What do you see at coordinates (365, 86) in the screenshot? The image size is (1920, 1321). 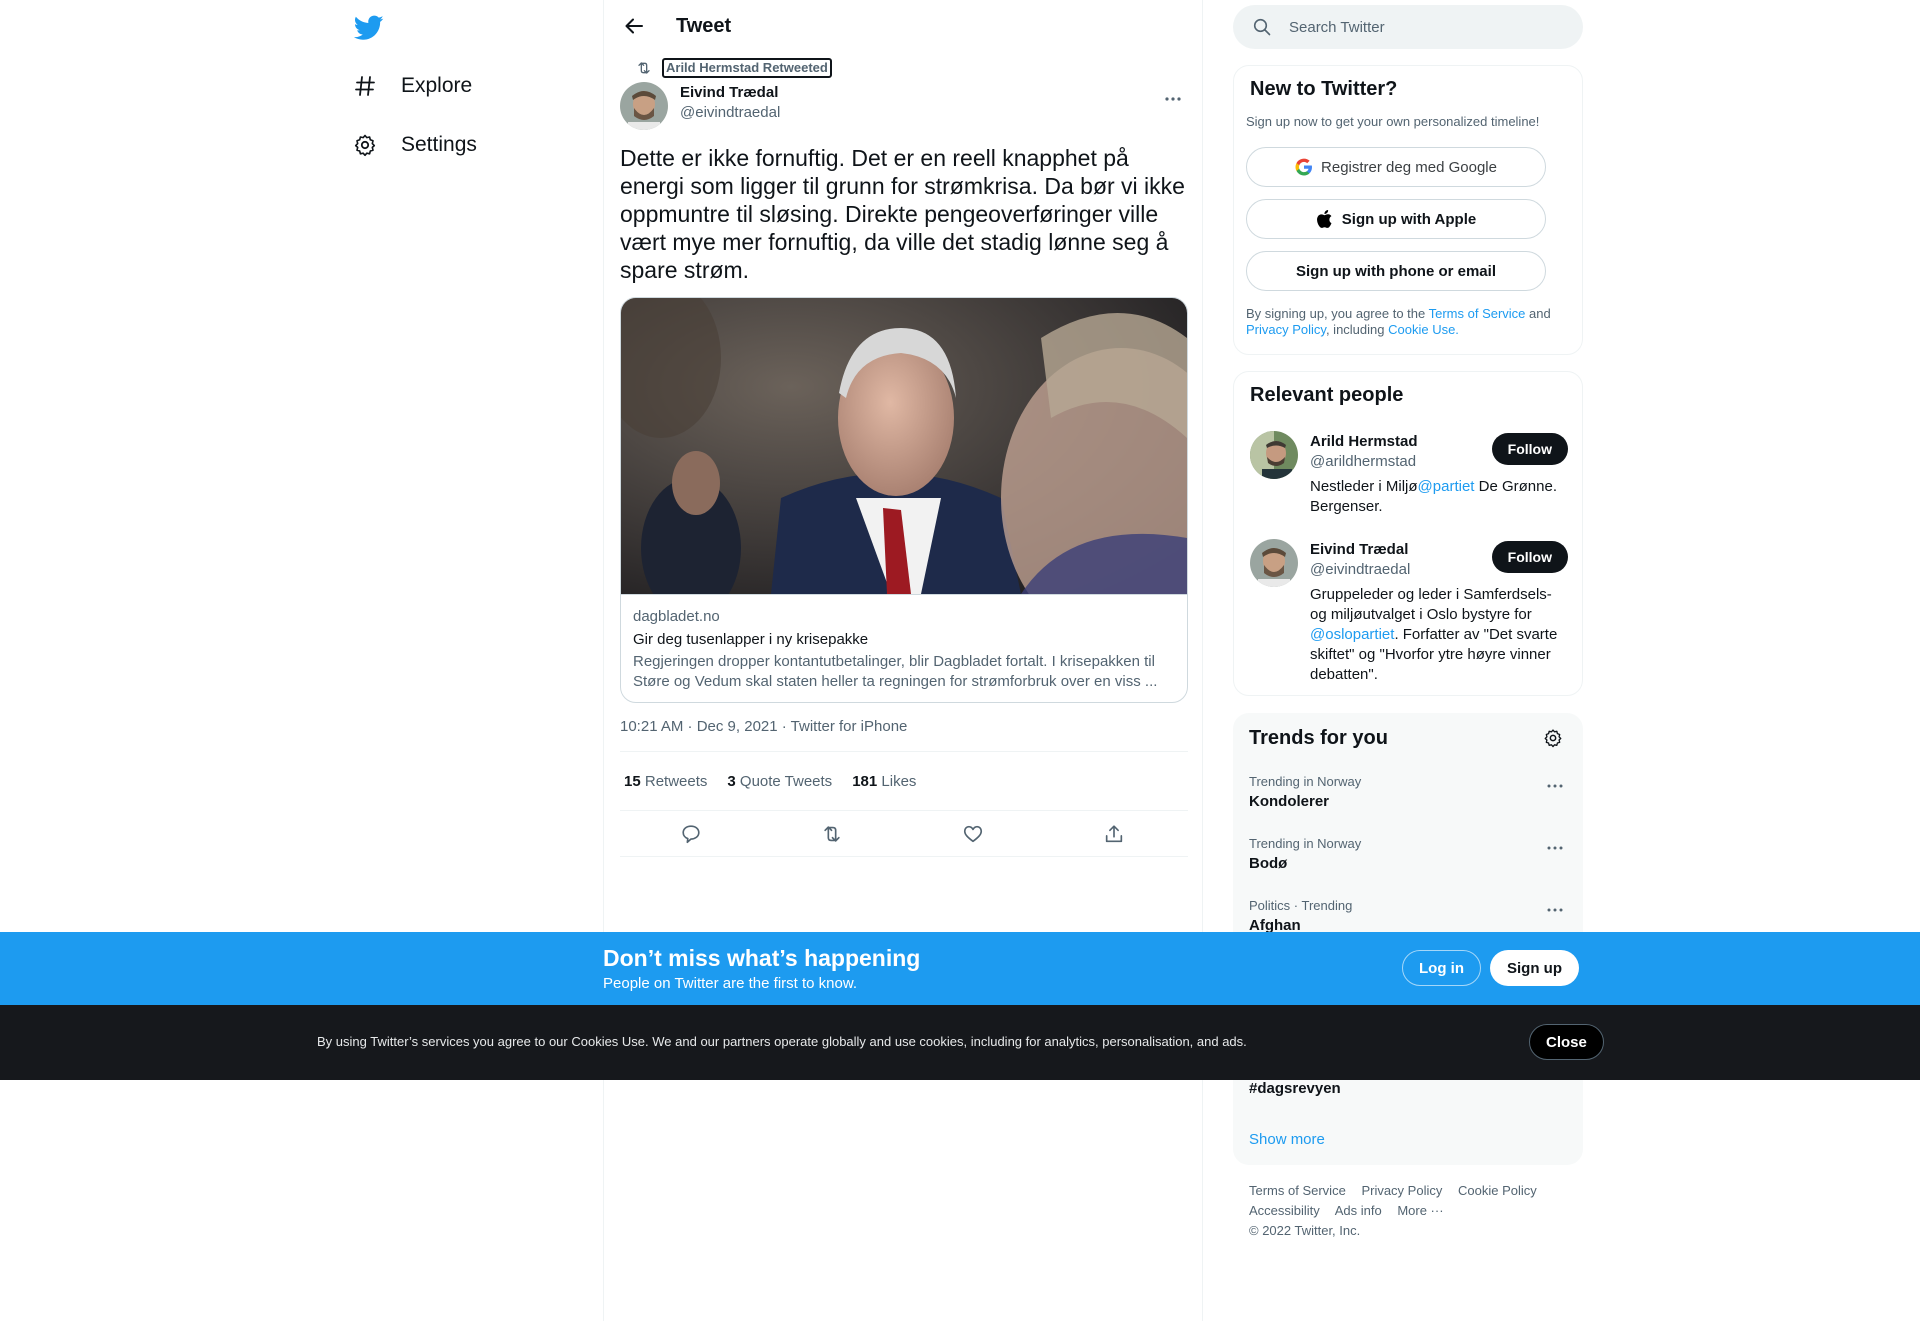 I see `hashtag-icon` at bounding box center [365, 86].